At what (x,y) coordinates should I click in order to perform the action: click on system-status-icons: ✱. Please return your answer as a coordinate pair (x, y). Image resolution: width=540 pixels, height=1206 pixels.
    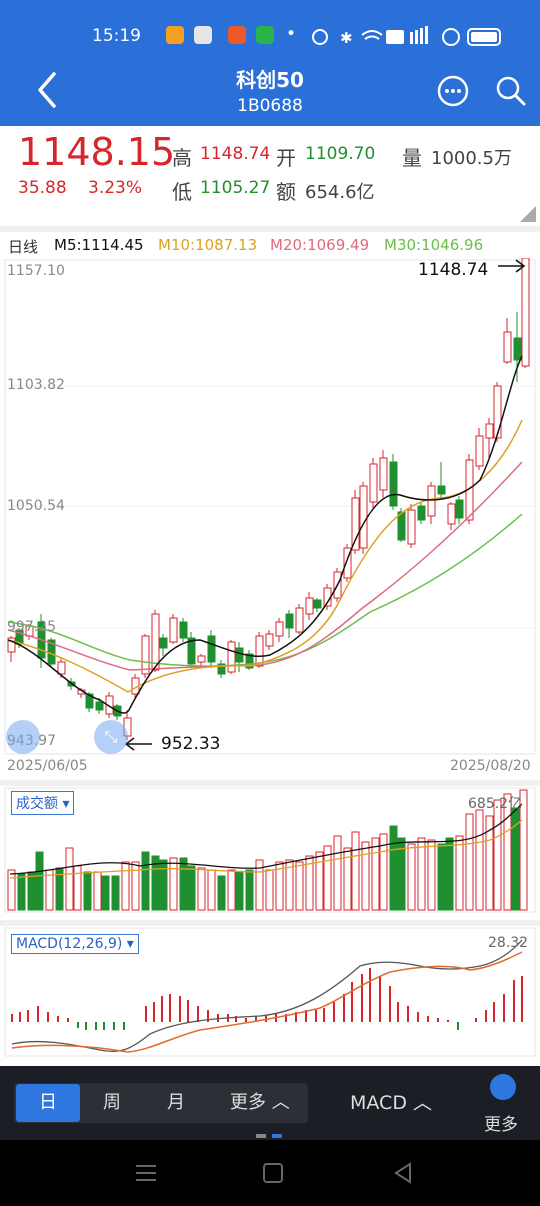
    Looking at the image, I should click on (406, 36).